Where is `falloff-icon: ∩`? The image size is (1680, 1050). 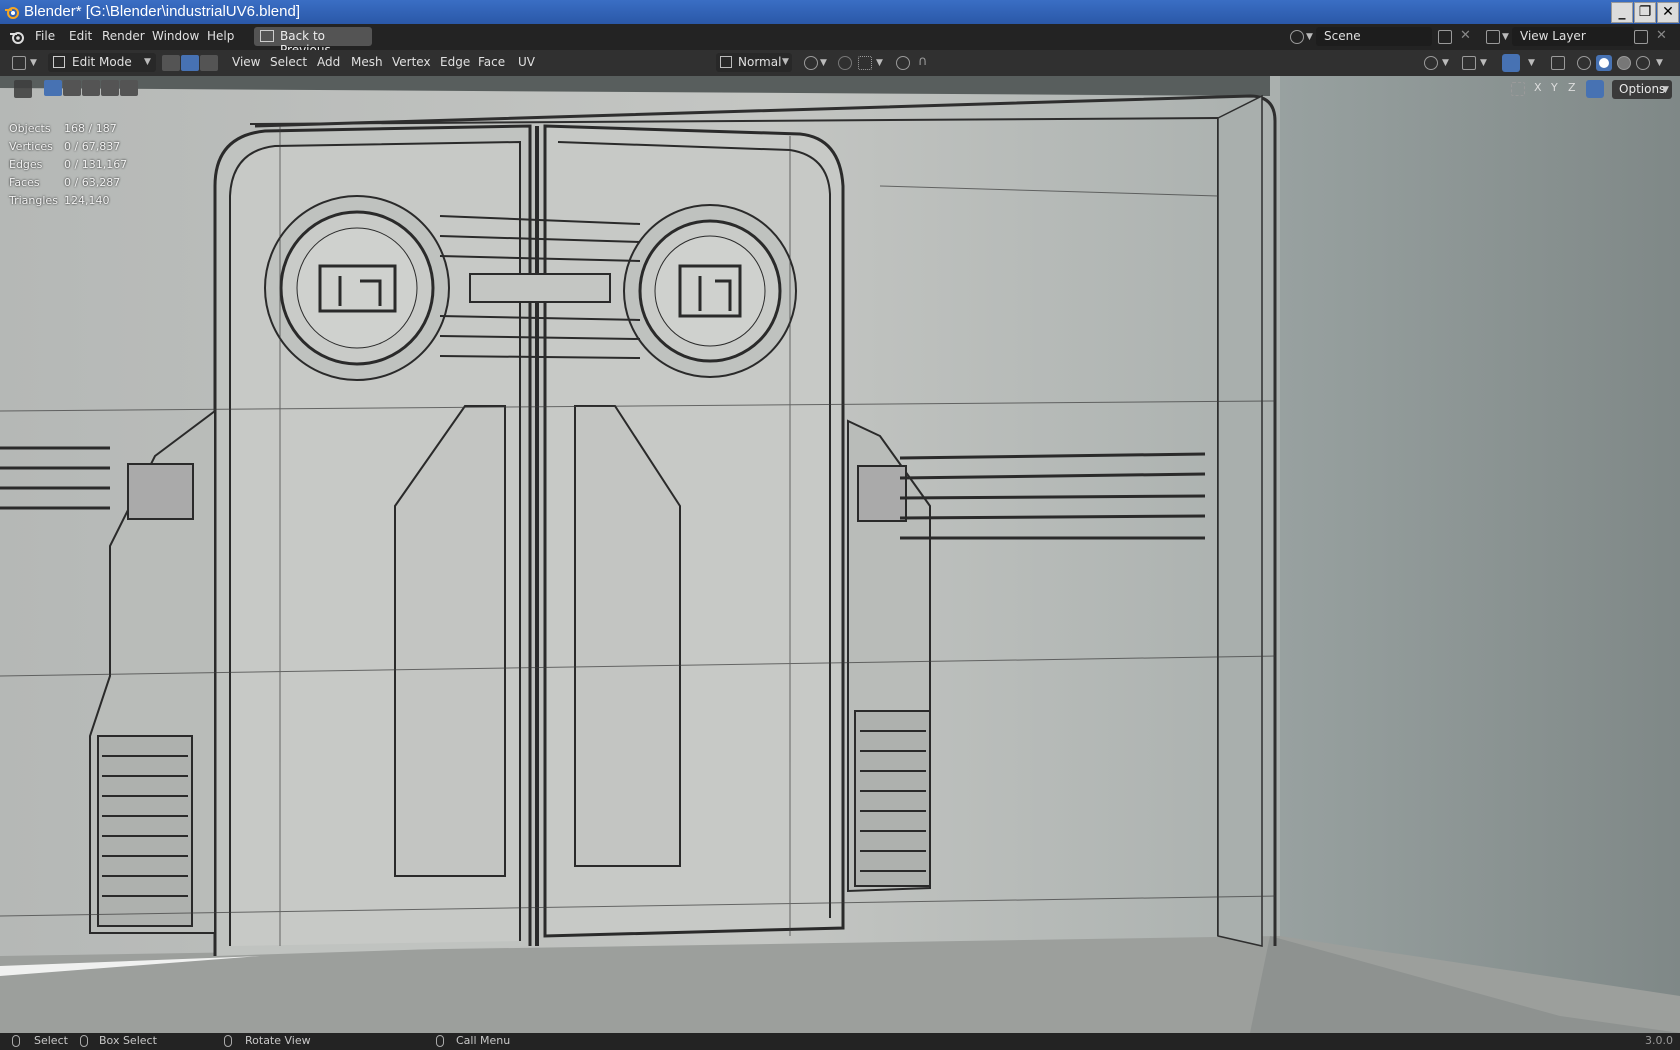 falloff-icon: ∩ is located at coordinates (923, 61).